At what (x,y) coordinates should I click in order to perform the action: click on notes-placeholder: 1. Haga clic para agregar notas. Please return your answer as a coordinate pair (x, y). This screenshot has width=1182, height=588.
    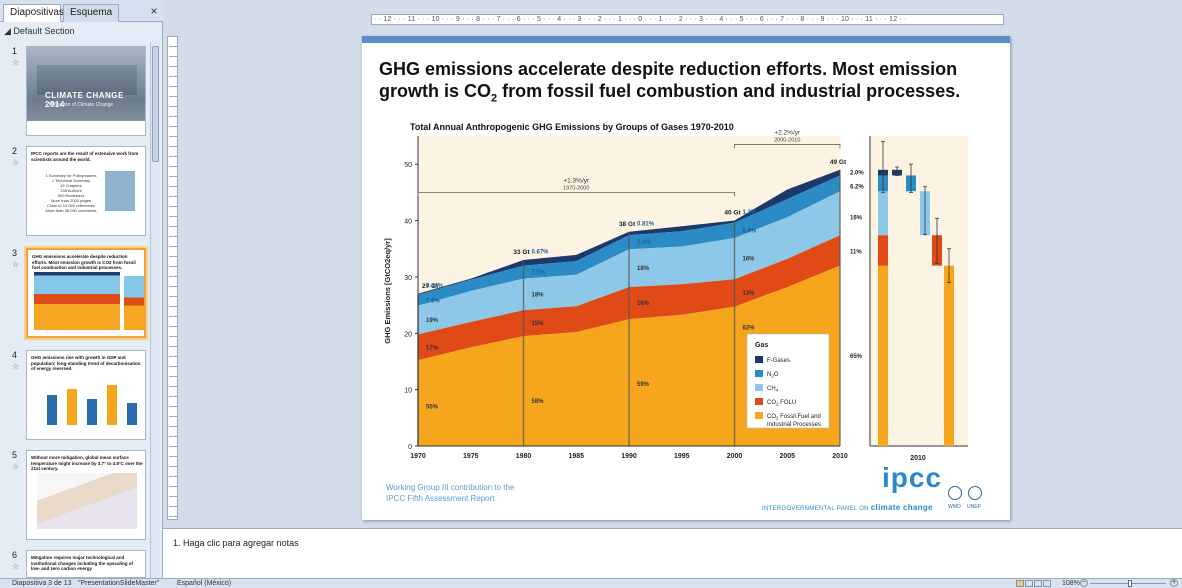
    Looking at the image, I should click on (236, 543).